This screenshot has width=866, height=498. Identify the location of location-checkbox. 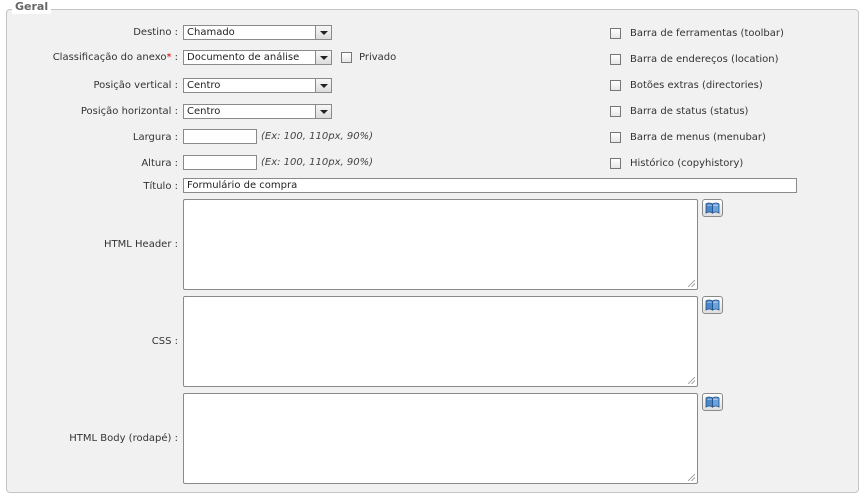
(615, 59).